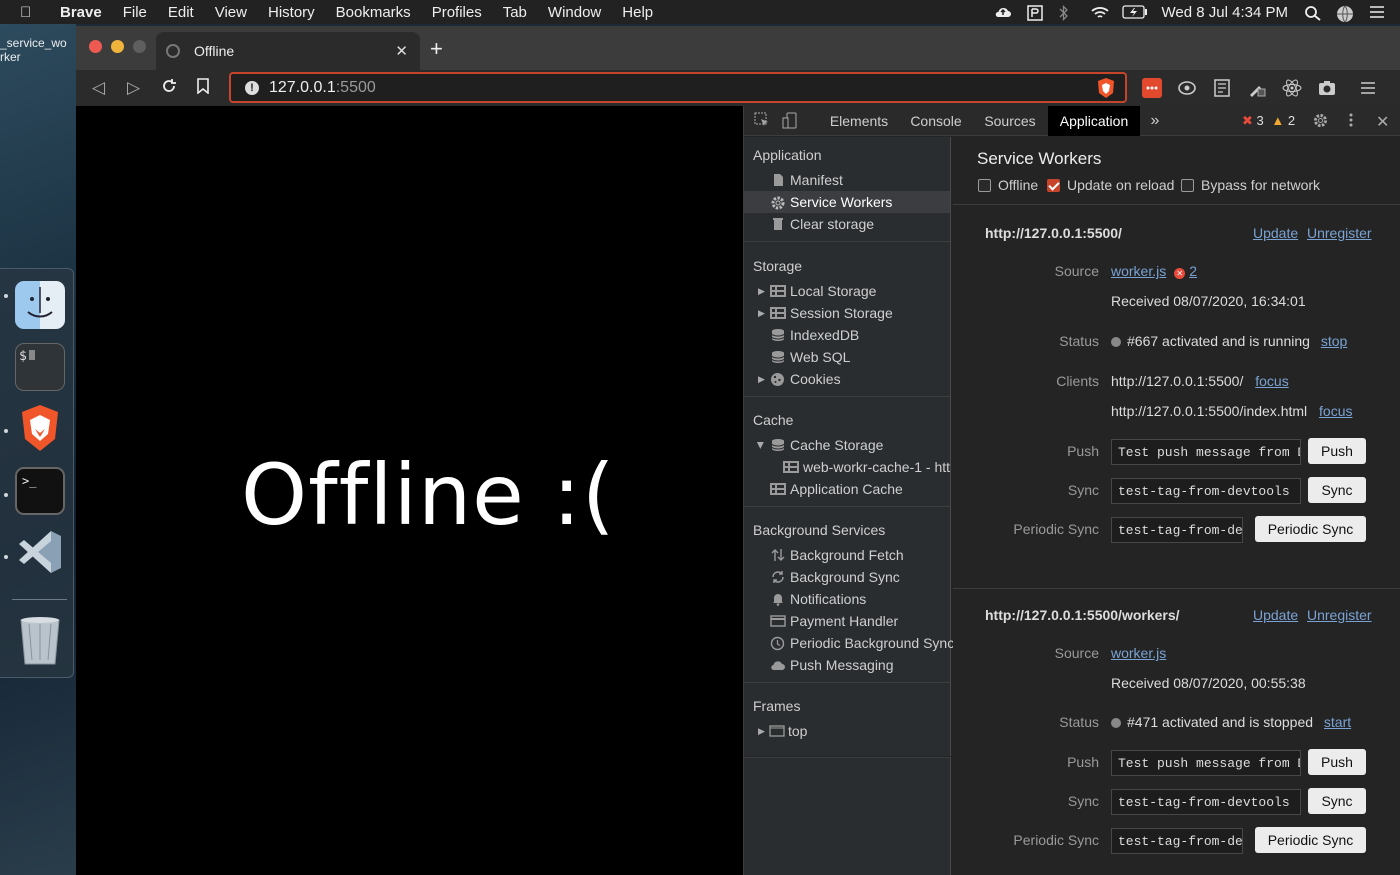 Image resolution: width=1400 pixels, height=875 pixels. Describe the element at coordinates (1110, 185) in the screenshot. I see `update-on-reload-checkbox: Update on reload` at that location.